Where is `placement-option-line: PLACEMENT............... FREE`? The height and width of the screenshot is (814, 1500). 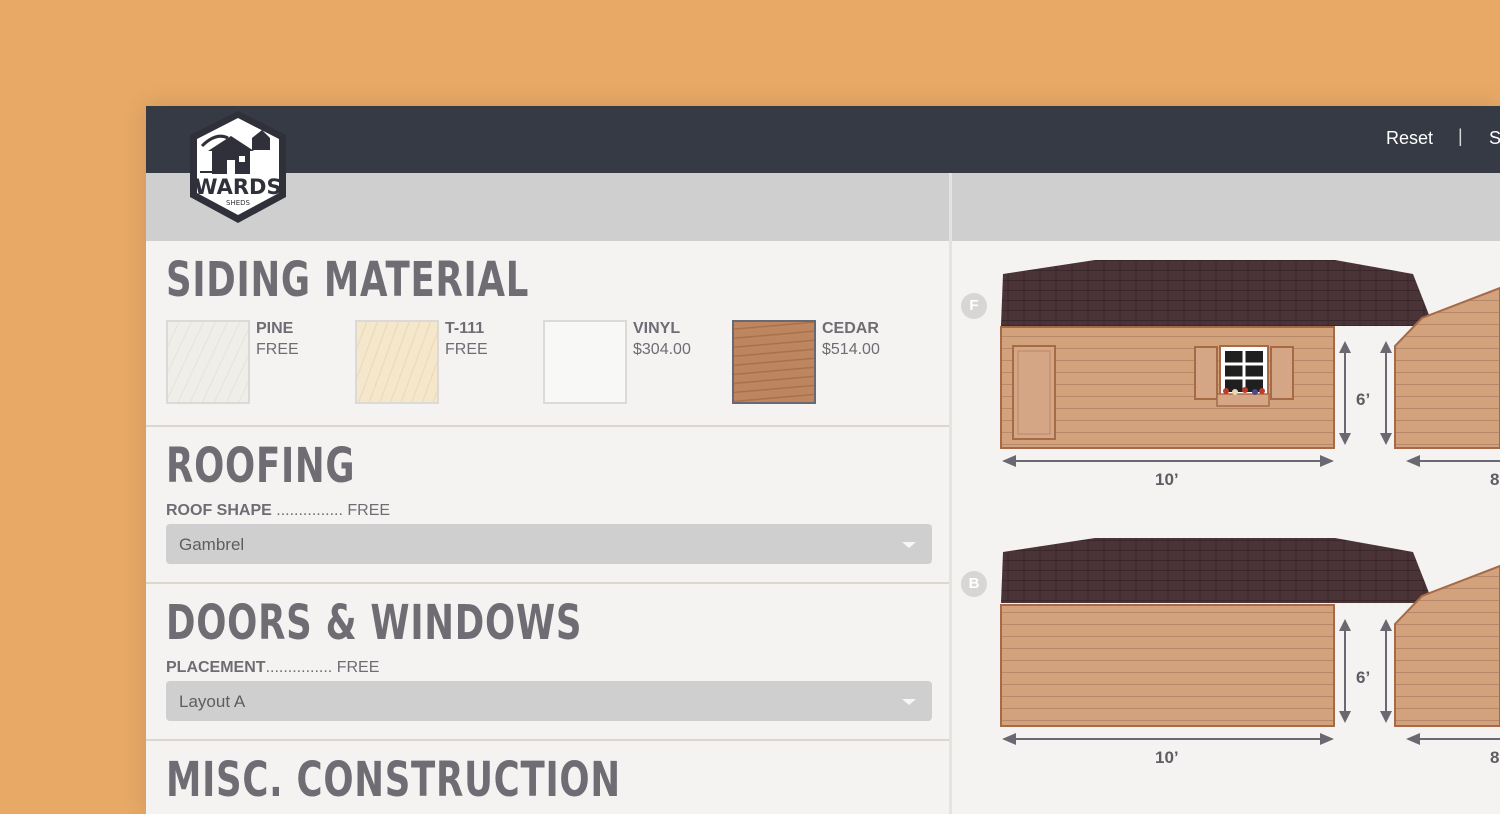 placement-option-line: PLACEMENT............... FREE is located at coordinates (272, 668).